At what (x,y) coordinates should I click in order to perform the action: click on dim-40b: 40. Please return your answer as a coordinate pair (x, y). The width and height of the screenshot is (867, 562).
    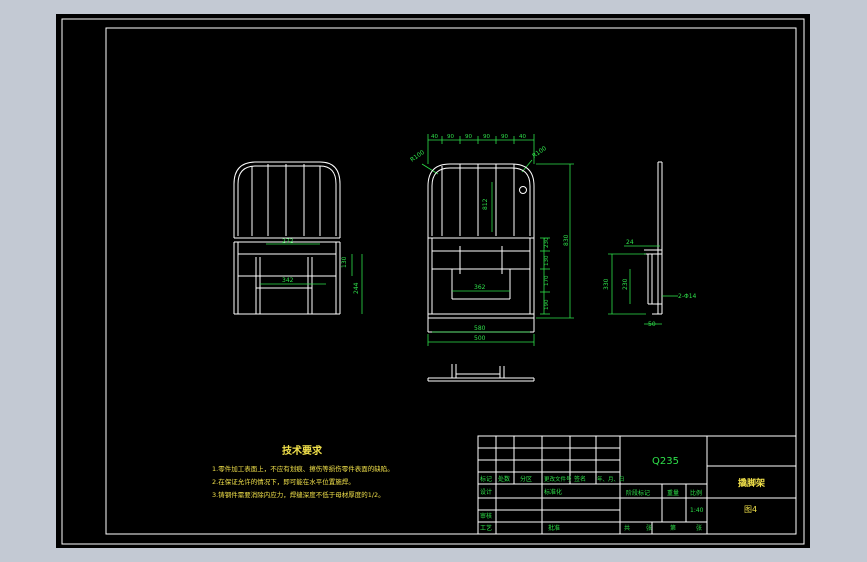
    Looking at the image, I should click on (522, 137).